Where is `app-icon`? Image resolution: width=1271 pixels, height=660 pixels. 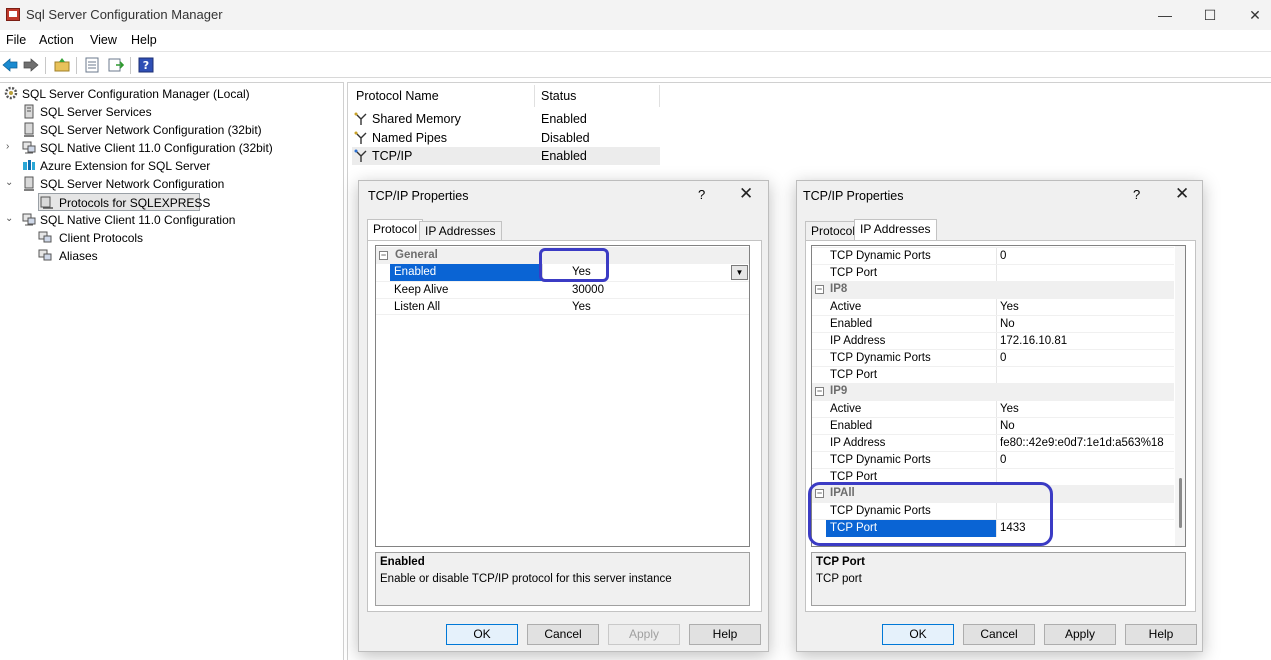 app-icon is located at coordinates (13, 14).